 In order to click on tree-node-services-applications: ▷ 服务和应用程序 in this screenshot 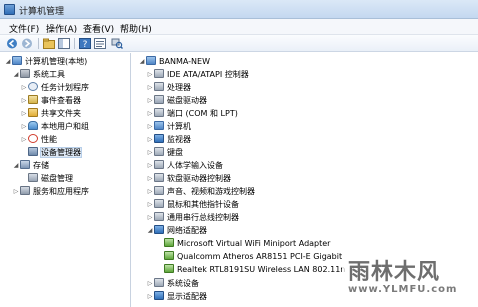, I will do `click(50, 191)`.